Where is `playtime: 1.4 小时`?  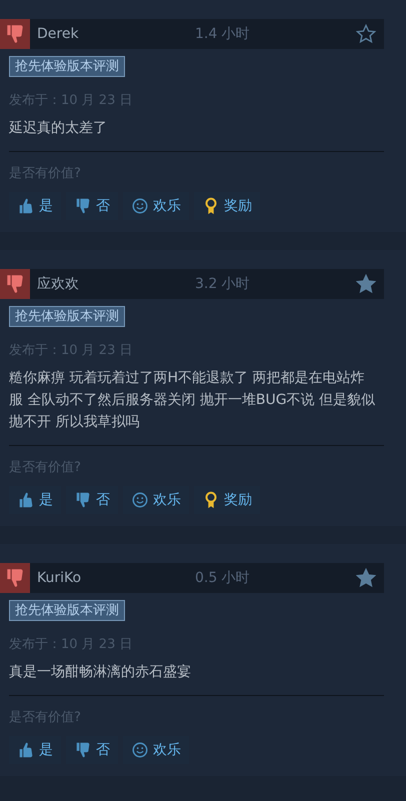
playtime: 1.4 小时 is located at coordinates (223, 34).